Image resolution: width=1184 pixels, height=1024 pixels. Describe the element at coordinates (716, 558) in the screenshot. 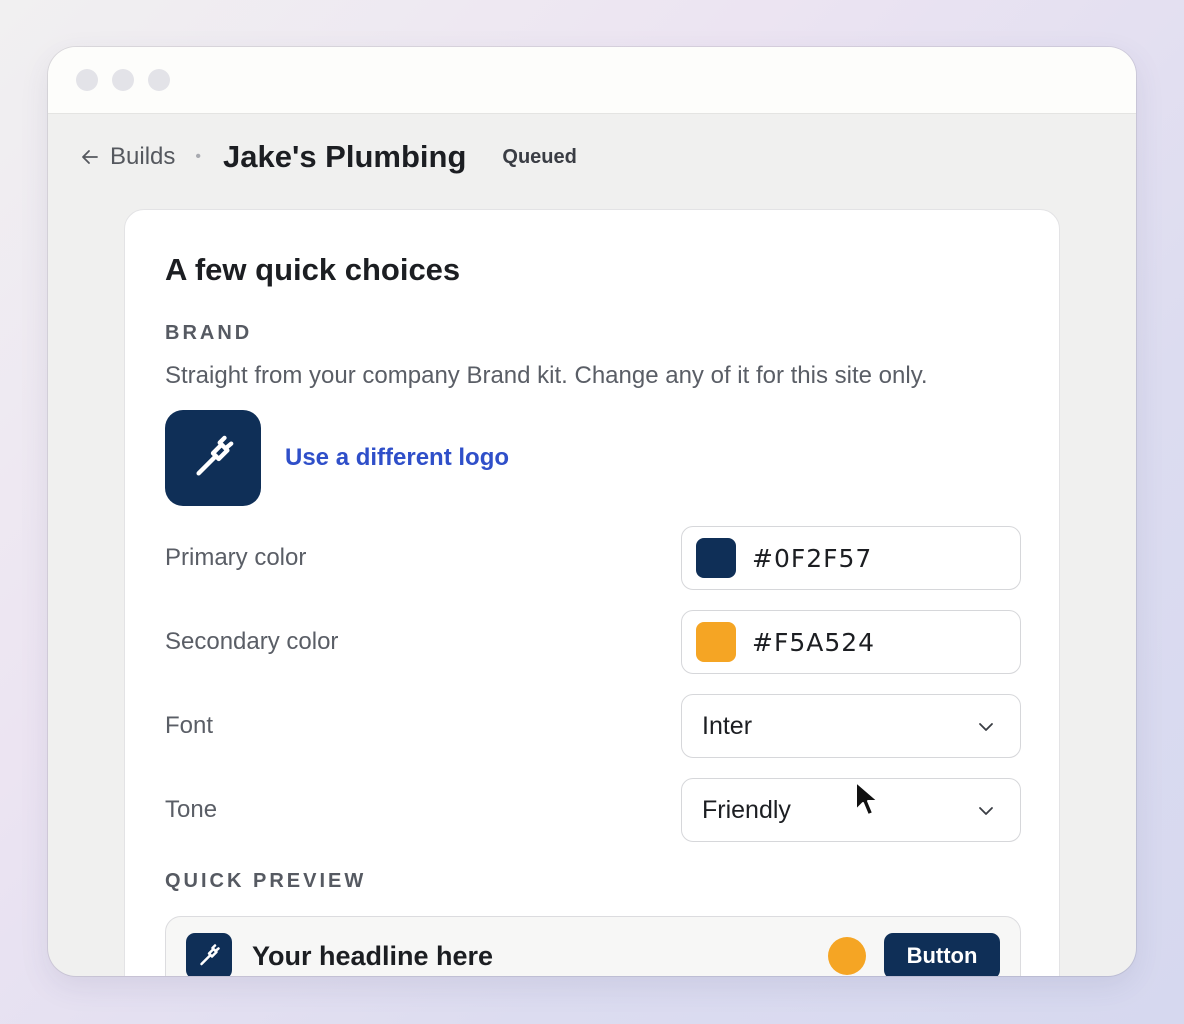

I see `primary-color-swatch` at that location.